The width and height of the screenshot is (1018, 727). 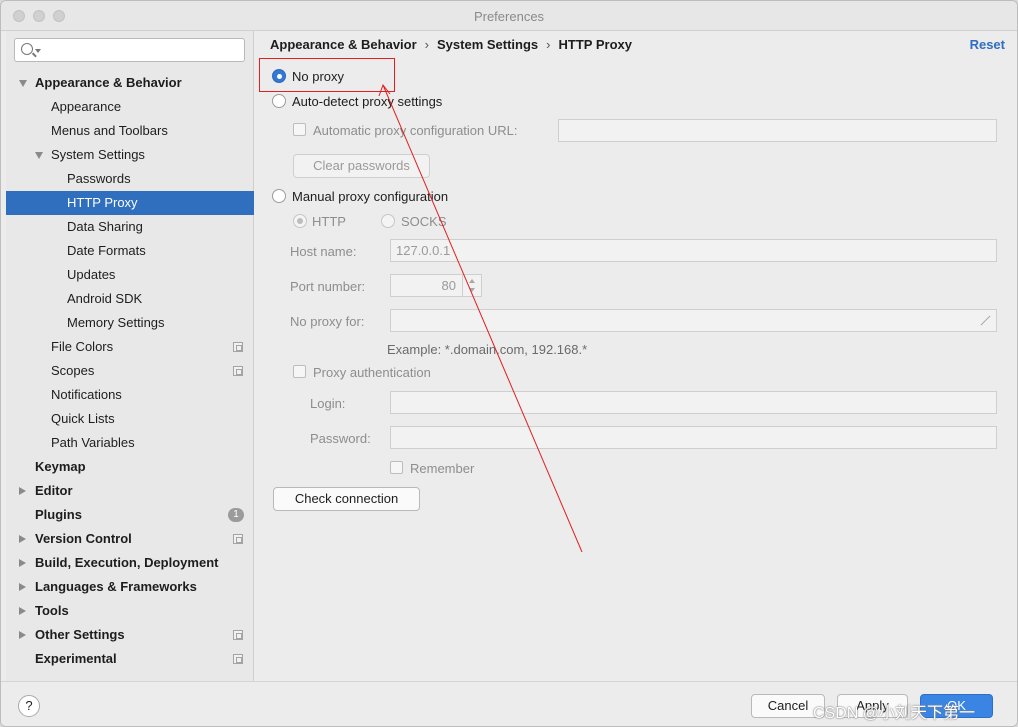 I want to click on annotation-arrowhead, so click(x=384, y=90).